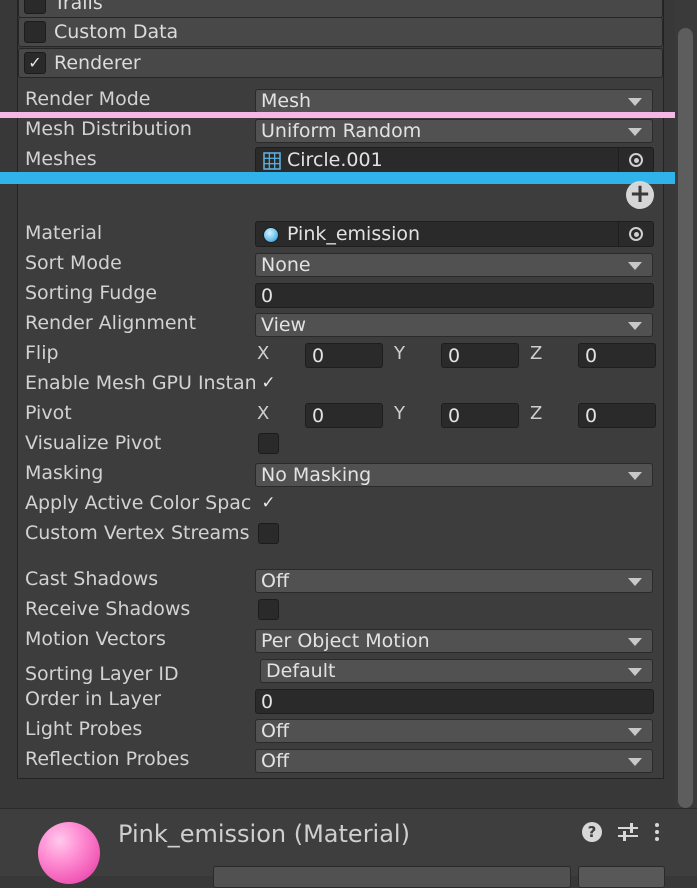  Describe the element at coordinates (137, 533) in the screenshot. I see `custom-vertex-streams-label: Custom Vertex Streams` at that location.